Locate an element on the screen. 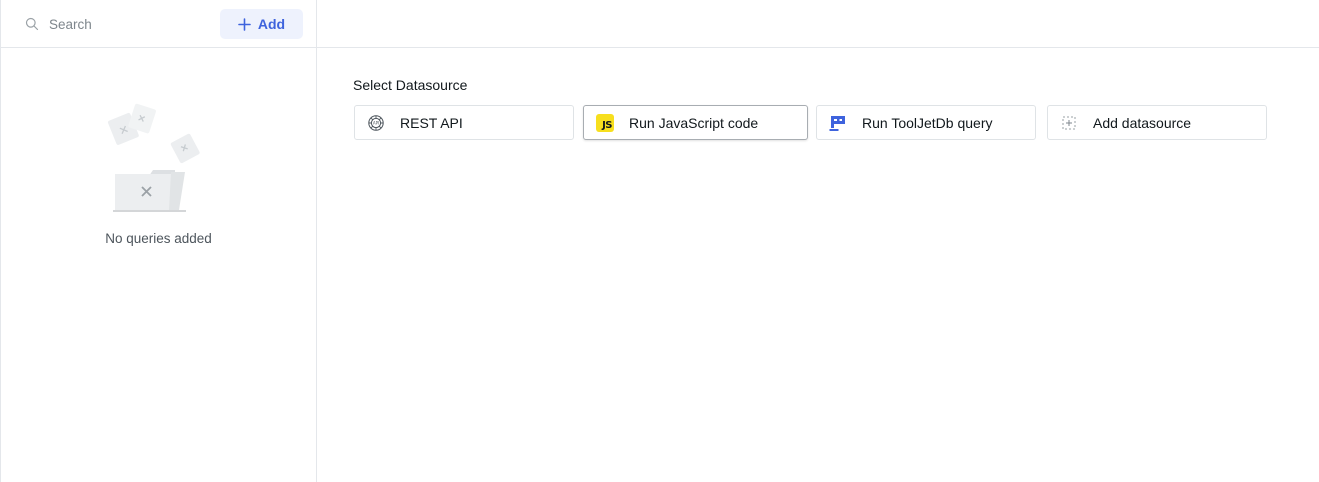 The height and width of the screenshot is (482, 1319). add-datasource-icon is located at coordinates (1069, 123).